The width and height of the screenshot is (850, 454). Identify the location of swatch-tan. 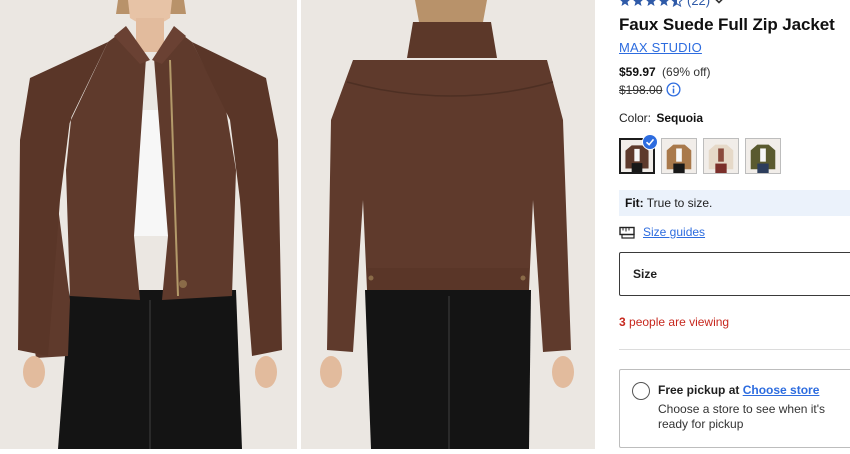
(679, 156).